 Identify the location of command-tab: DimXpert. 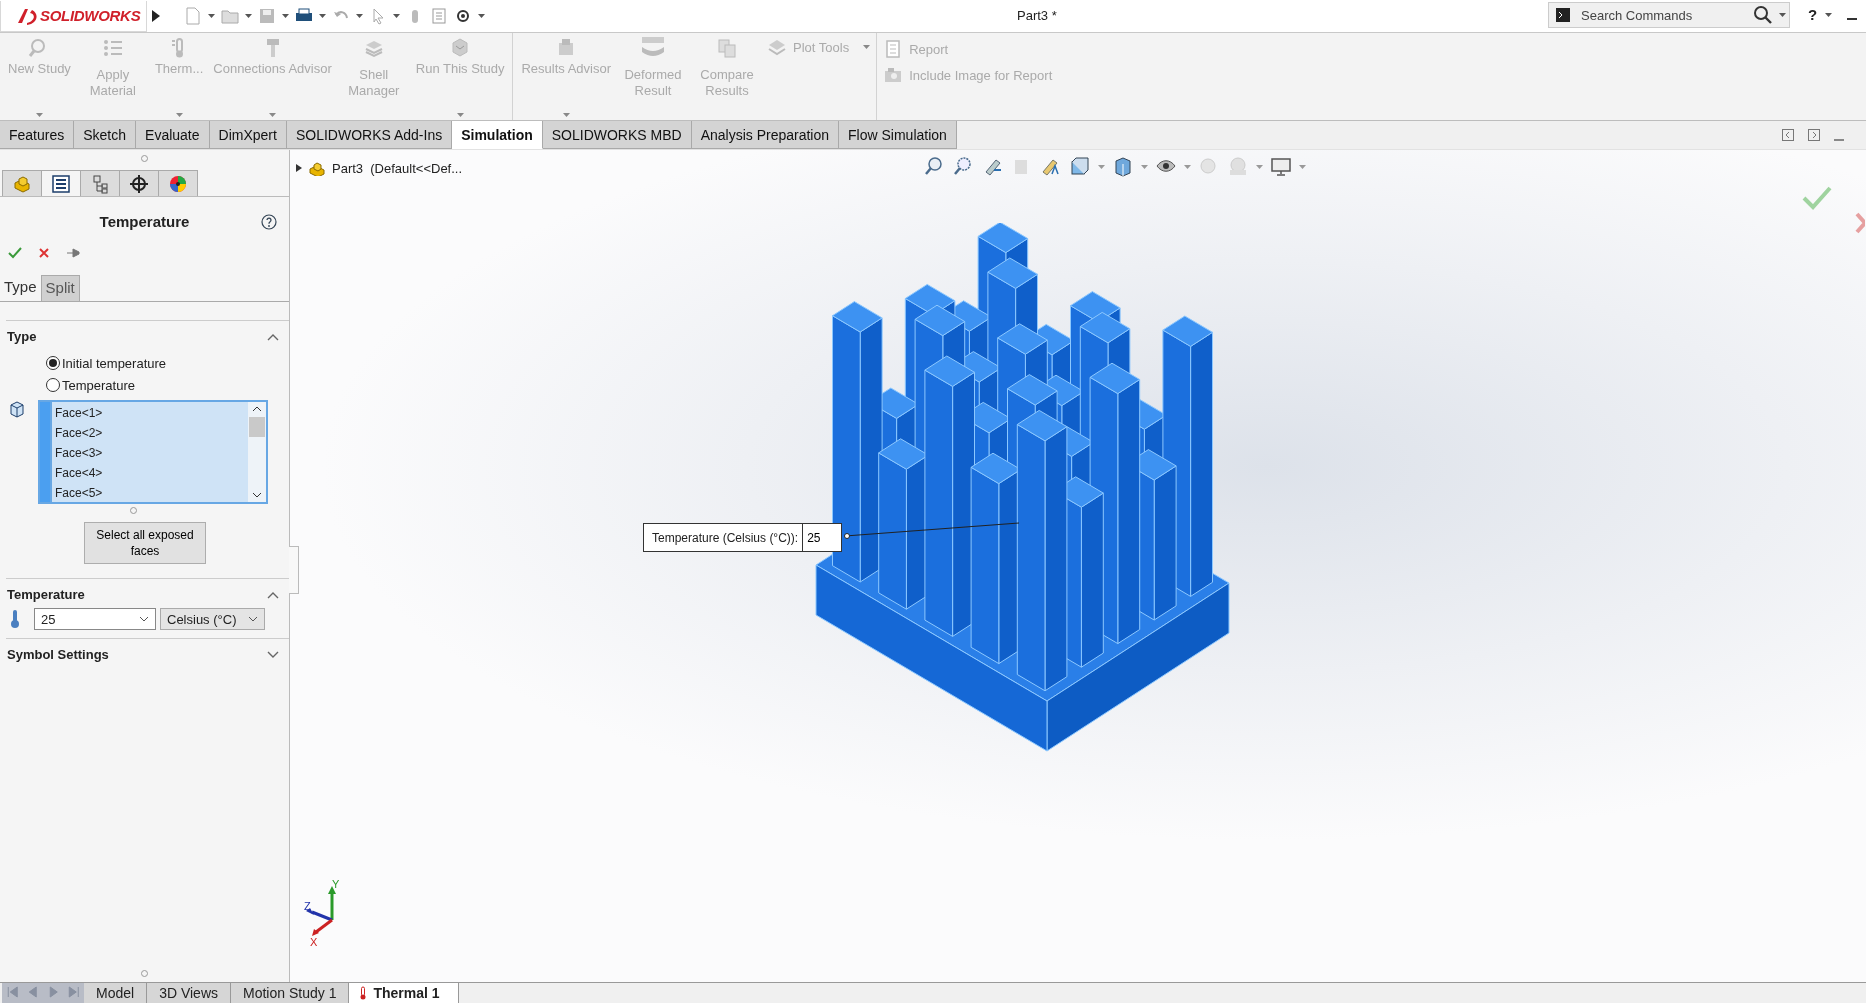
(248, 135).